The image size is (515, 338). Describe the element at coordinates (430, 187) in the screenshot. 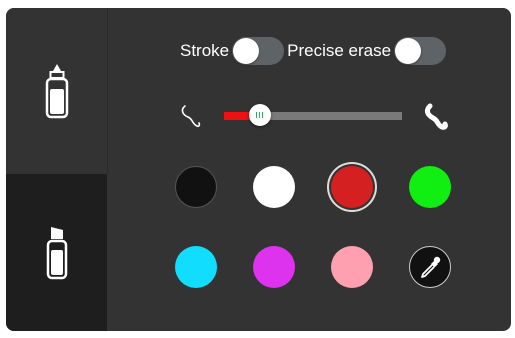

I see `color-swatch-green` at that location.